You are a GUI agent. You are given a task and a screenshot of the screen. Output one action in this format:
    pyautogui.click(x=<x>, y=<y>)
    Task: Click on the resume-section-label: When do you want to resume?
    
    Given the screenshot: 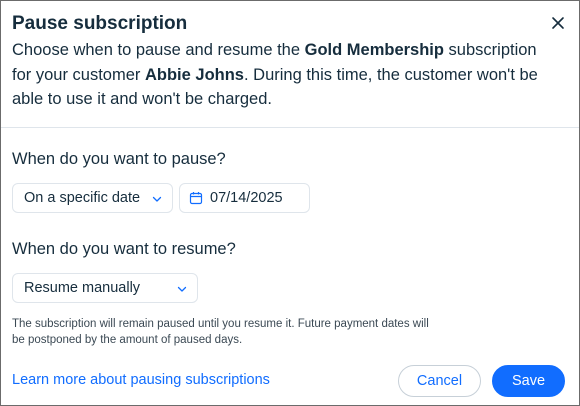 What is the action you would take?
    pyautogui.click(x=124, y=249)
    